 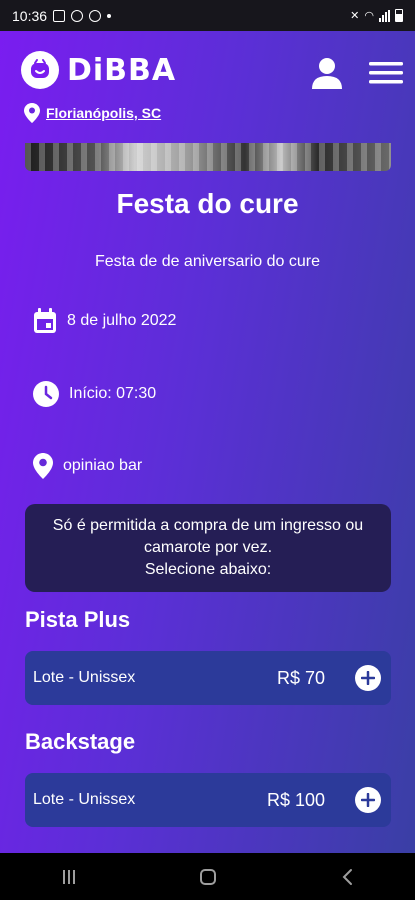 What do you see at coordinates (208, 678) in the screenshot?
I see `ticket-row-pista-plus: Lote - Unissex R$ 70` at bounding box center [208, 678].